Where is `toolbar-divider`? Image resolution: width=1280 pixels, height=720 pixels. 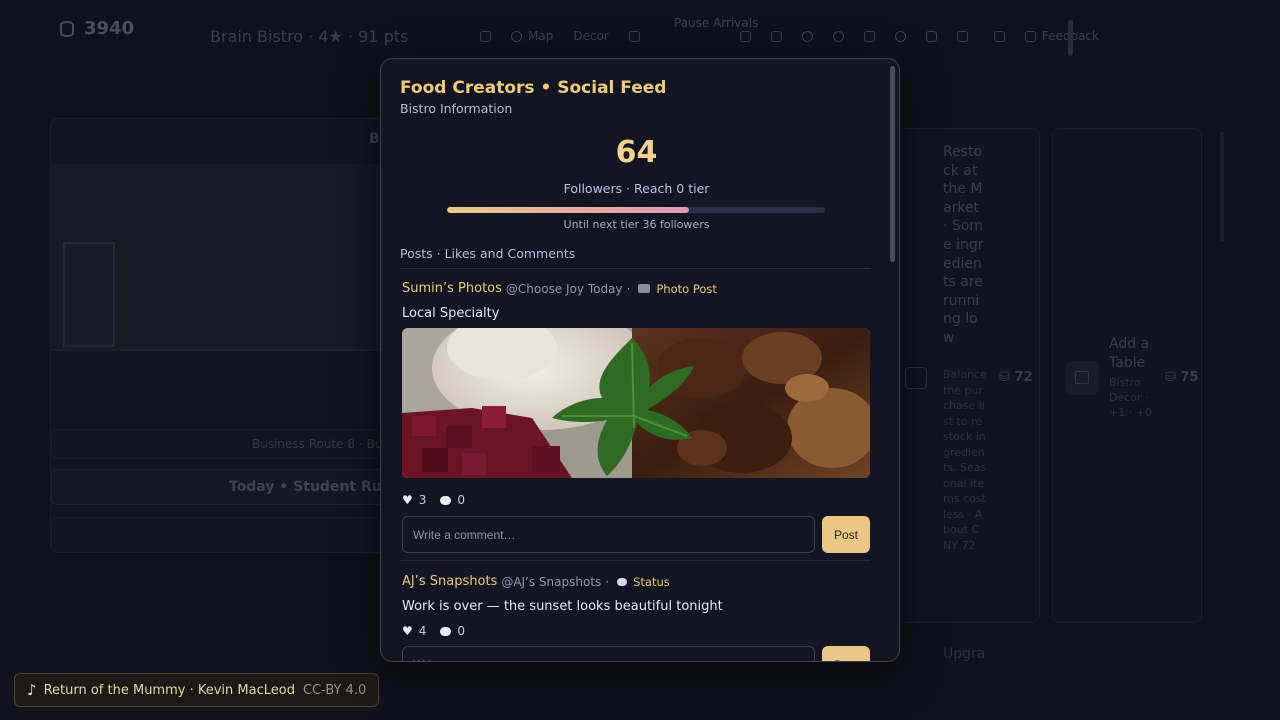 toolbar-divider is located at coordinates (1070, 38).